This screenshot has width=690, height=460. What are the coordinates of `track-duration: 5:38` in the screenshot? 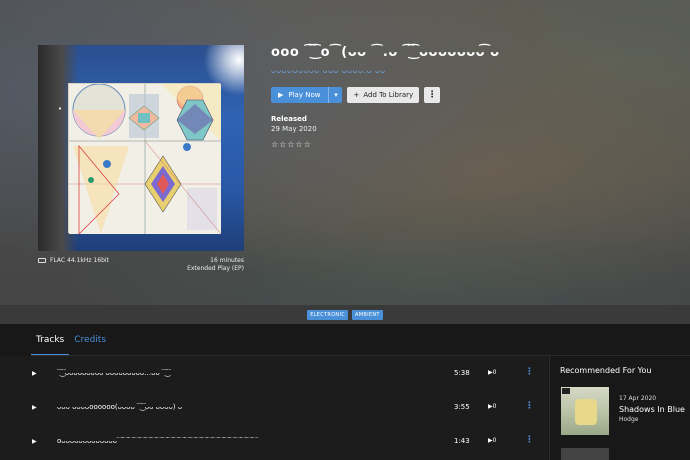 It's located at (462, 373).